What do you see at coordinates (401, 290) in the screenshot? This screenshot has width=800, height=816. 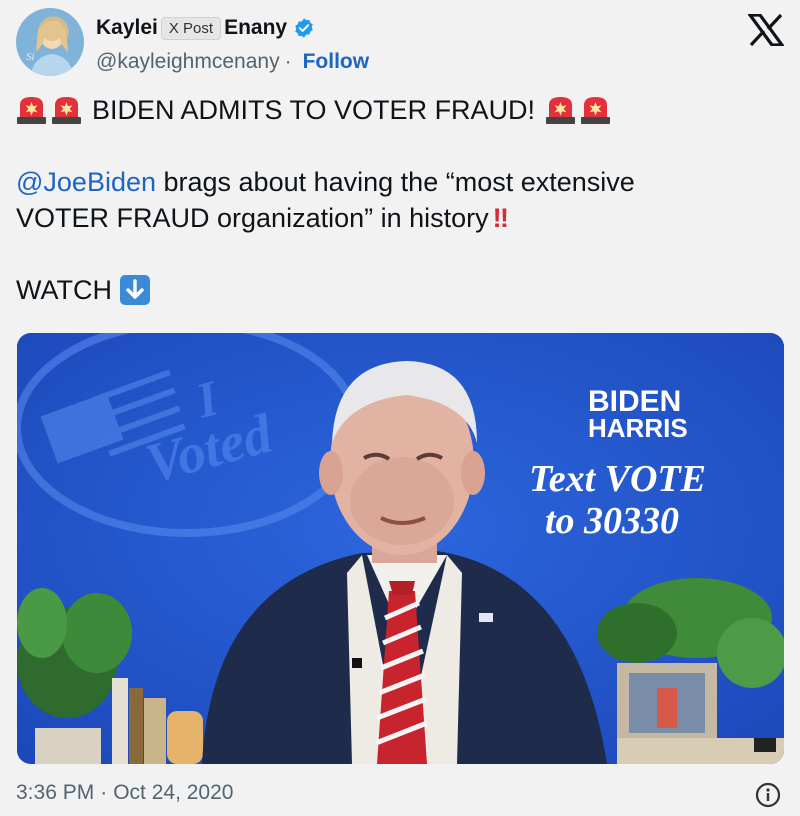 I see `watch-line: WATCH` at bounding box center [401, 290].